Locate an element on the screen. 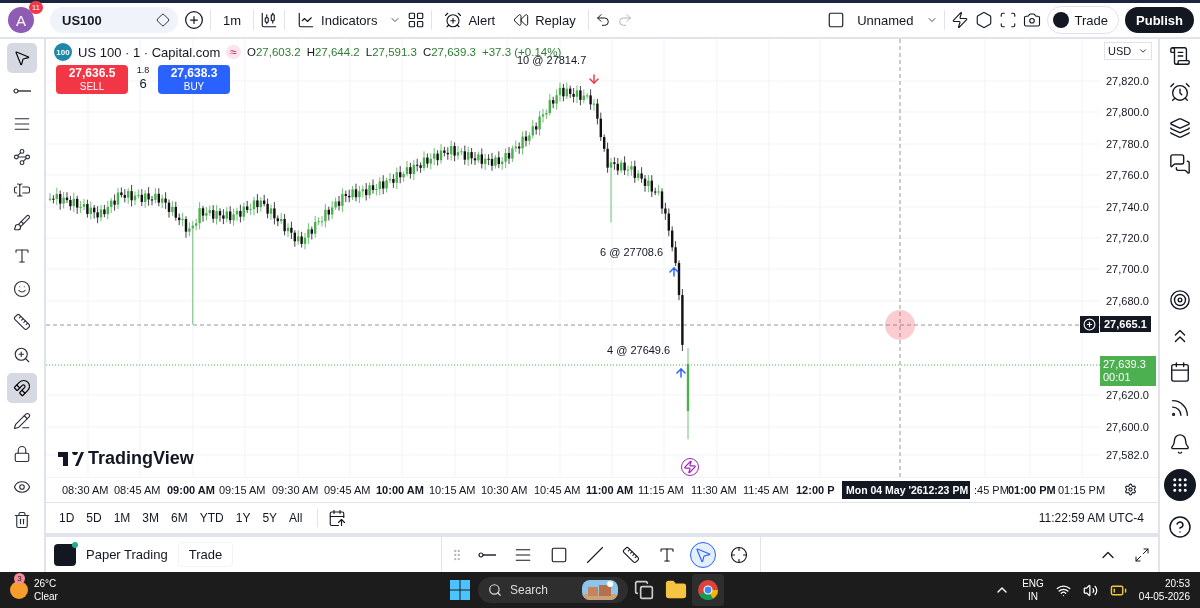 This screenshot has height=608, width=1200. price-label: 27,582.0 is located at coordinates (1127, 455).